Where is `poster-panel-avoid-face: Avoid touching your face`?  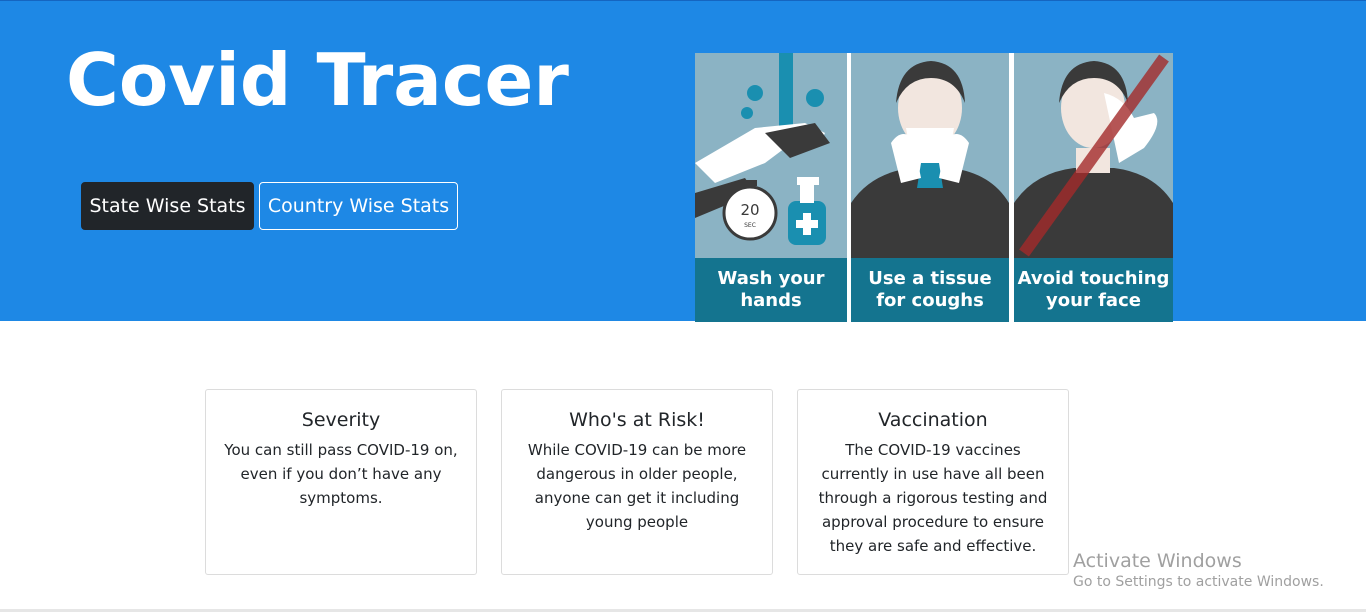
poster-panel-avoid-face: Avoid touching your face is located at coordinates (1093, 187).